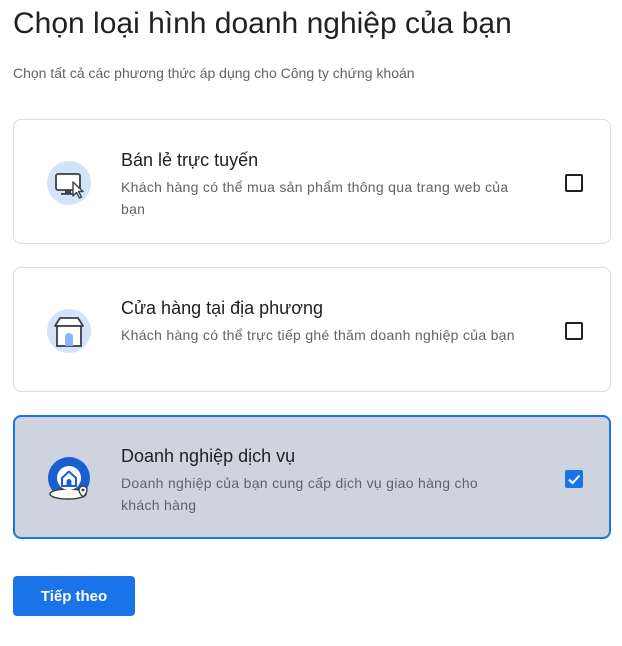  Describe the element at coordinates (190, 160) in the screenshot. I see `option-title: Bán lẻ trực tuyến` at that location.